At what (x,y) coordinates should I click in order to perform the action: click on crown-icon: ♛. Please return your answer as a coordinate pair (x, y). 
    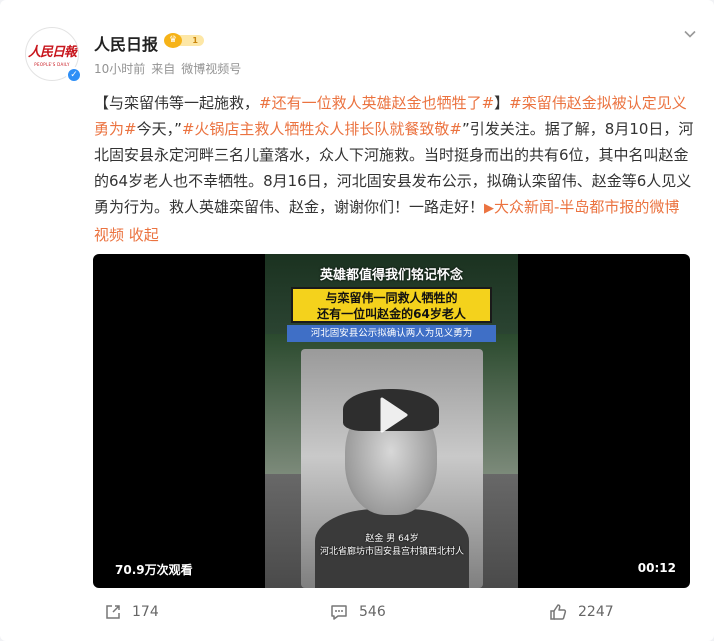
    Looking at the image, I should click on (173, 40).